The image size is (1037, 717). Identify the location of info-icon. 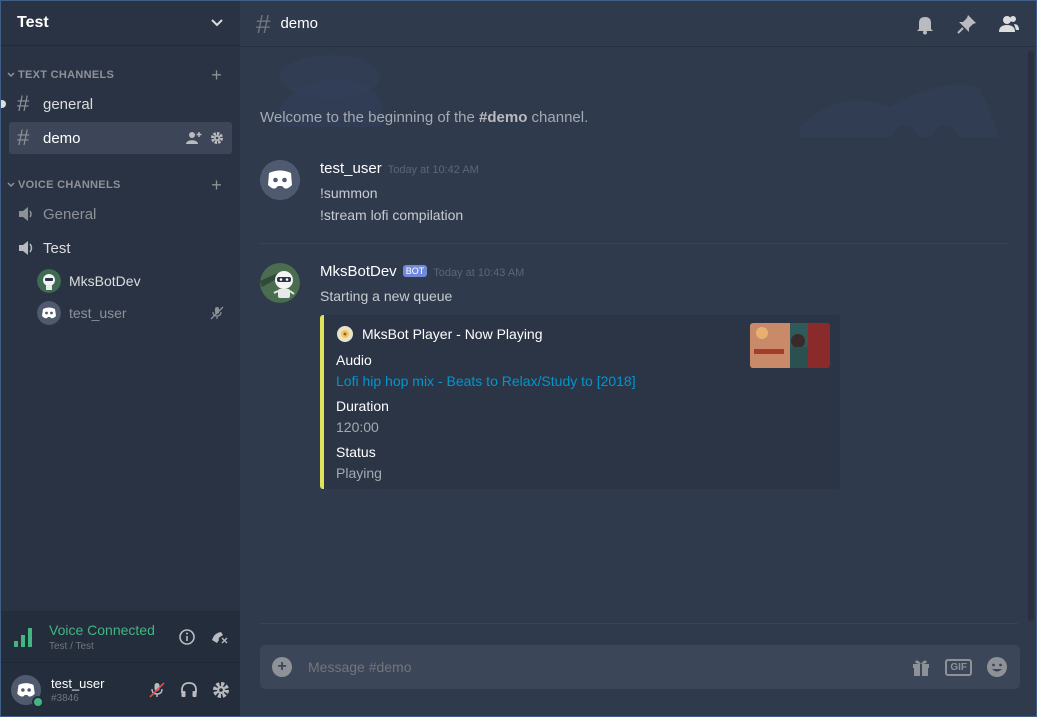
(187, 637).